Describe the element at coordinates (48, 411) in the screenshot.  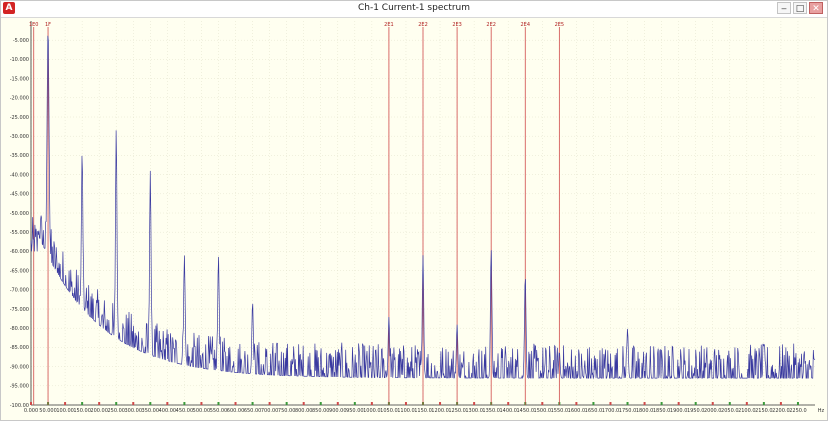
I see `x-tick-label: 50.000` at that location.